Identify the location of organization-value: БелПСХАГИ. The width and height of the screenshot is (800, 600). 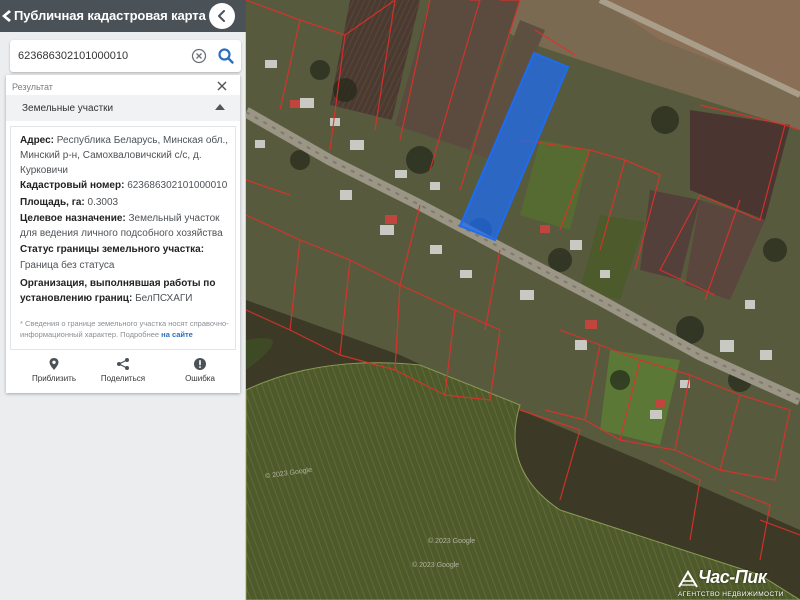
(164, 298).